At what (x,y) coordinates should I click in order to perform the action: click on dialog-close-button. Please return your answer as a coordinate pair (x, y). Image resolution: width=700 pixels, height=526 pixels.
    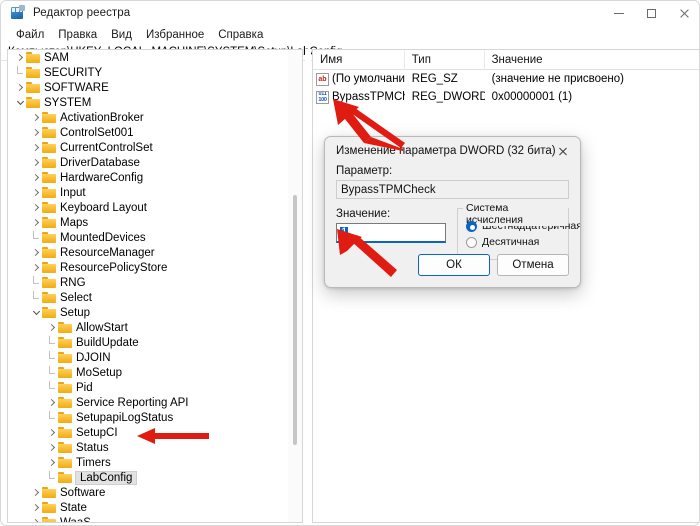
    Looking at the image, I should click on (563, 151).